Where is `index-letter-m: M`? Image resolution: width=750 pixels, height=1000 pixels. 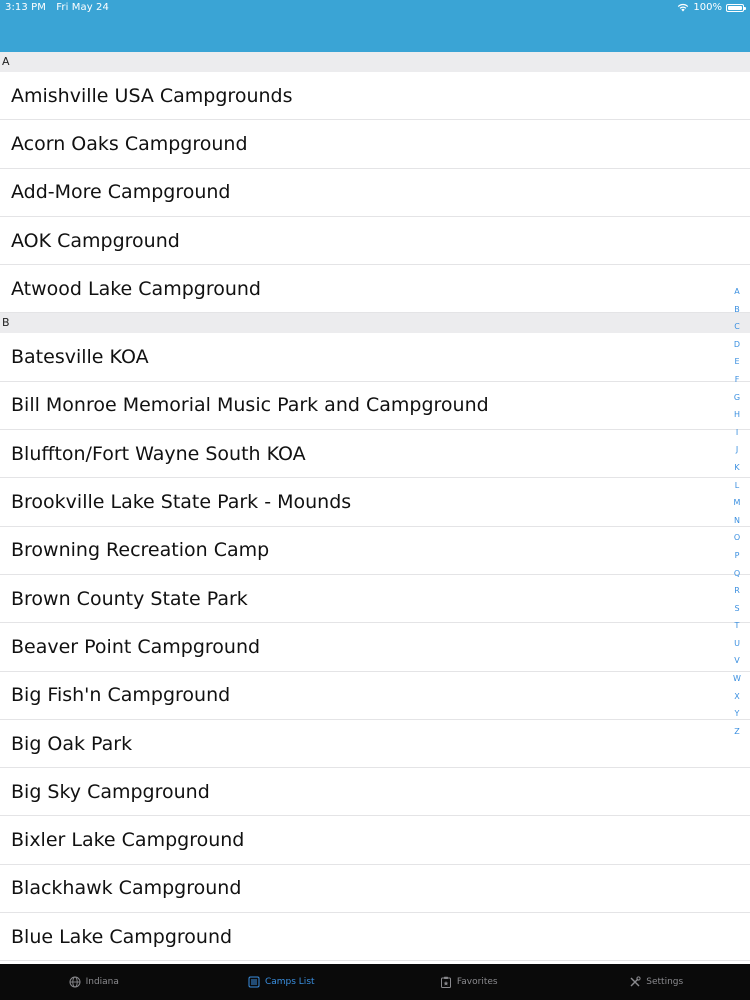 index-letter-m: M is located at coordinates (737, 503).